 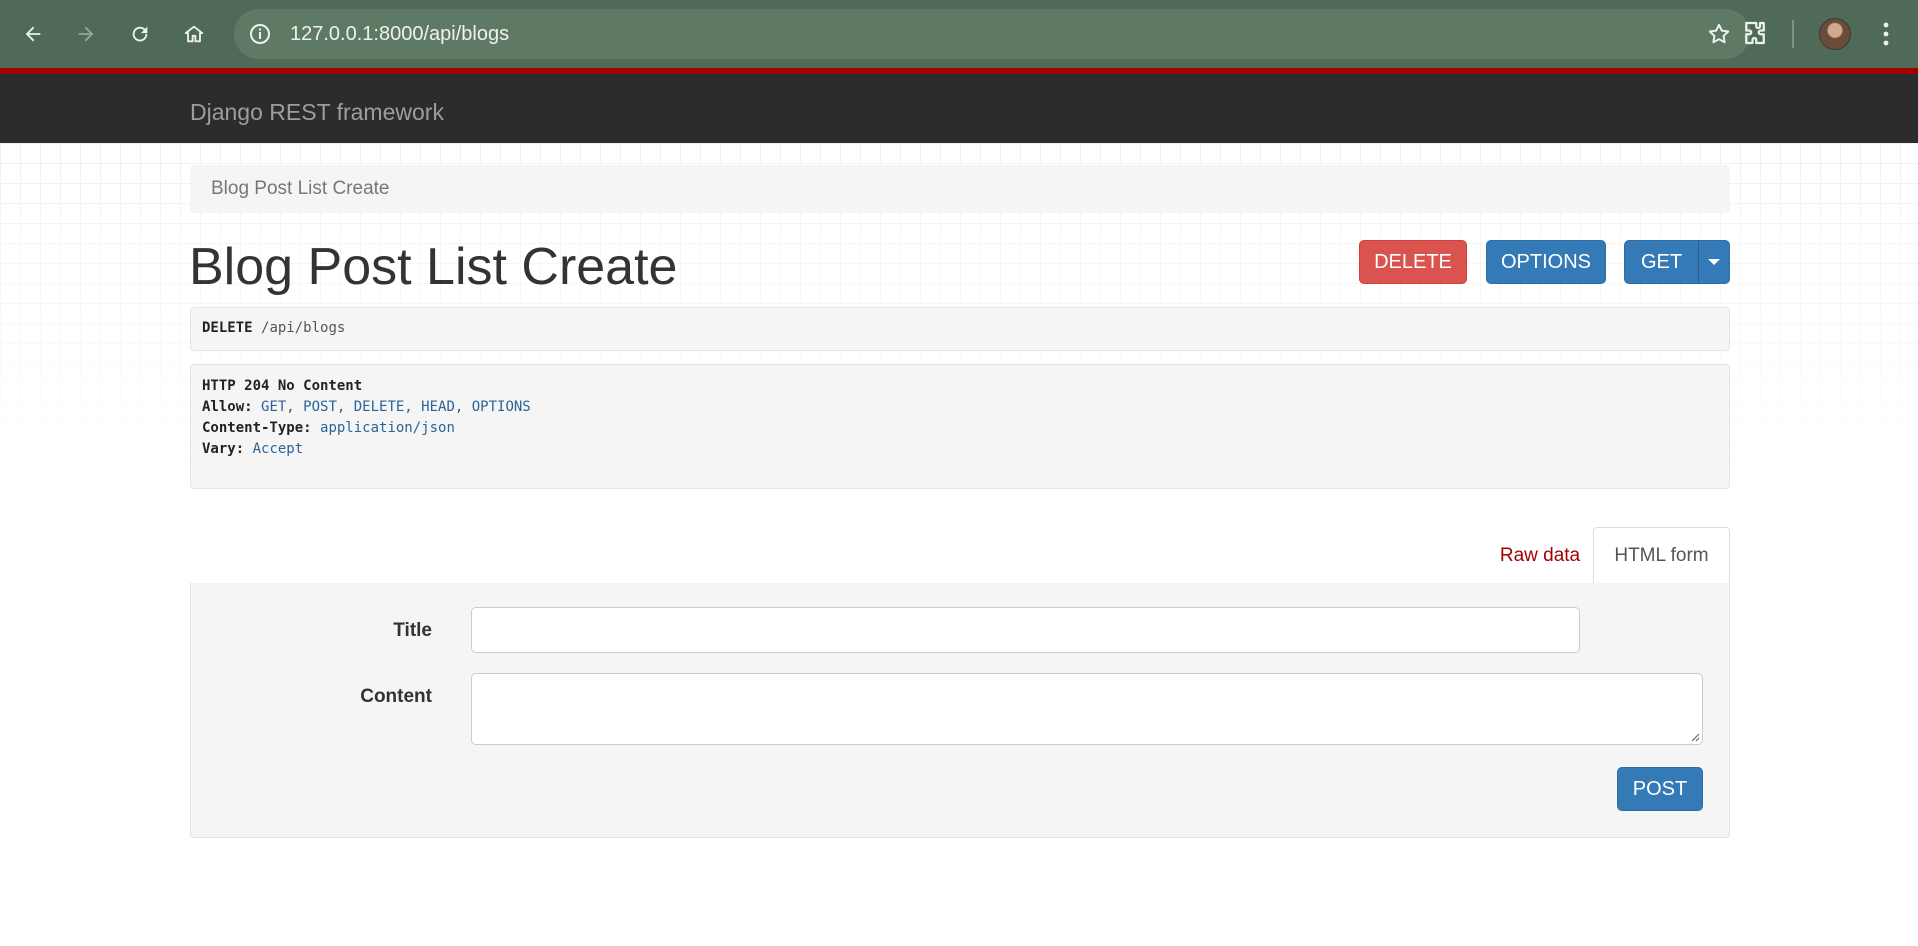 I want to click on content-textarea, so click(x=1087, y=709).